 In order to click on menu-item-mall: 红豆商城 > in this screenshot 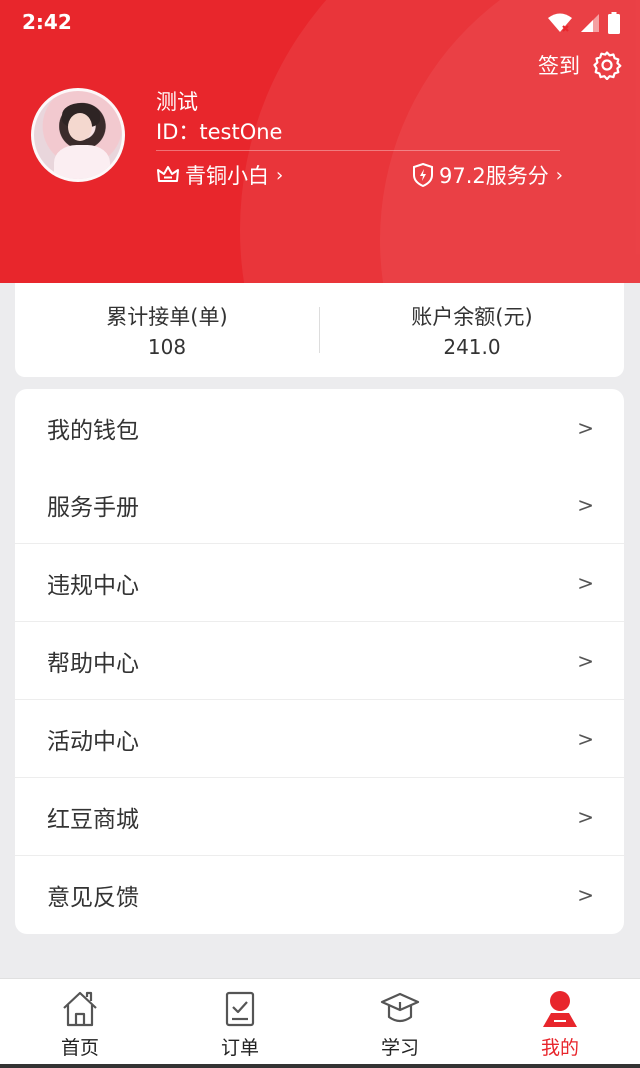, I will do `click(319, 817)`.